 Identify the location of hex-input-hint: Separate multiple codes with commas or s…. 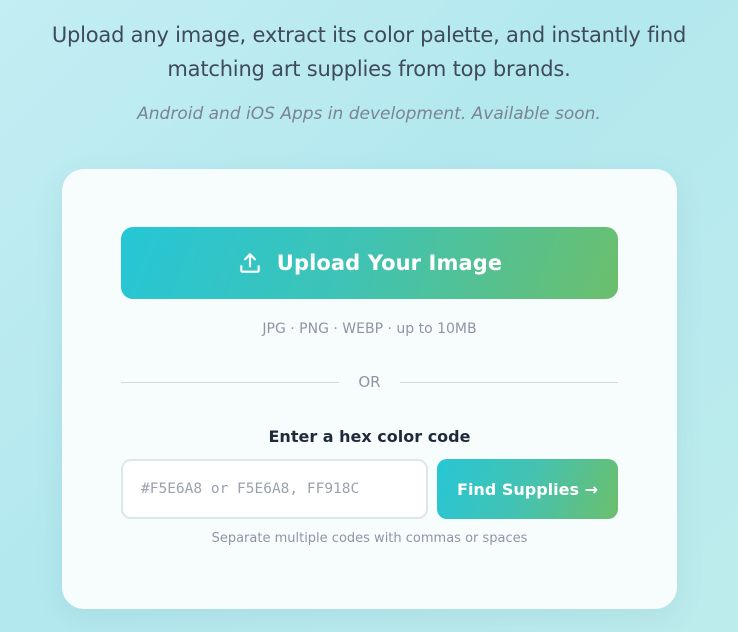
(369, 538).